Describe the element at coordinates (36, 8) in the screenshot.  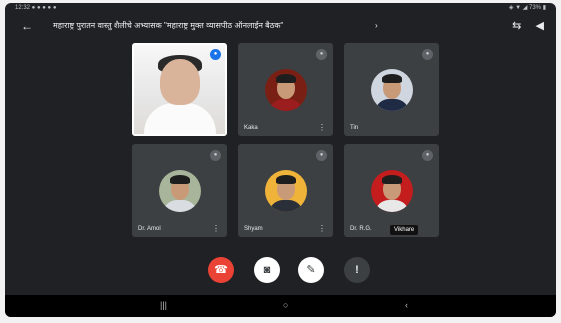
I see `status-time: 12:32 ● ● ● ● ●` at that location.